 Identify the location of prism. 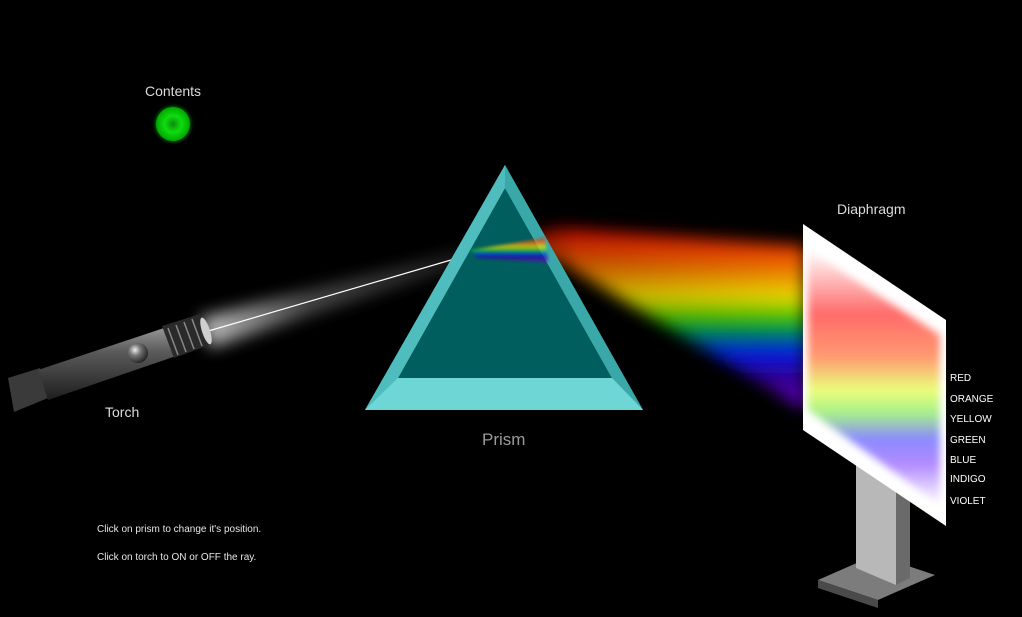
(504, 287).